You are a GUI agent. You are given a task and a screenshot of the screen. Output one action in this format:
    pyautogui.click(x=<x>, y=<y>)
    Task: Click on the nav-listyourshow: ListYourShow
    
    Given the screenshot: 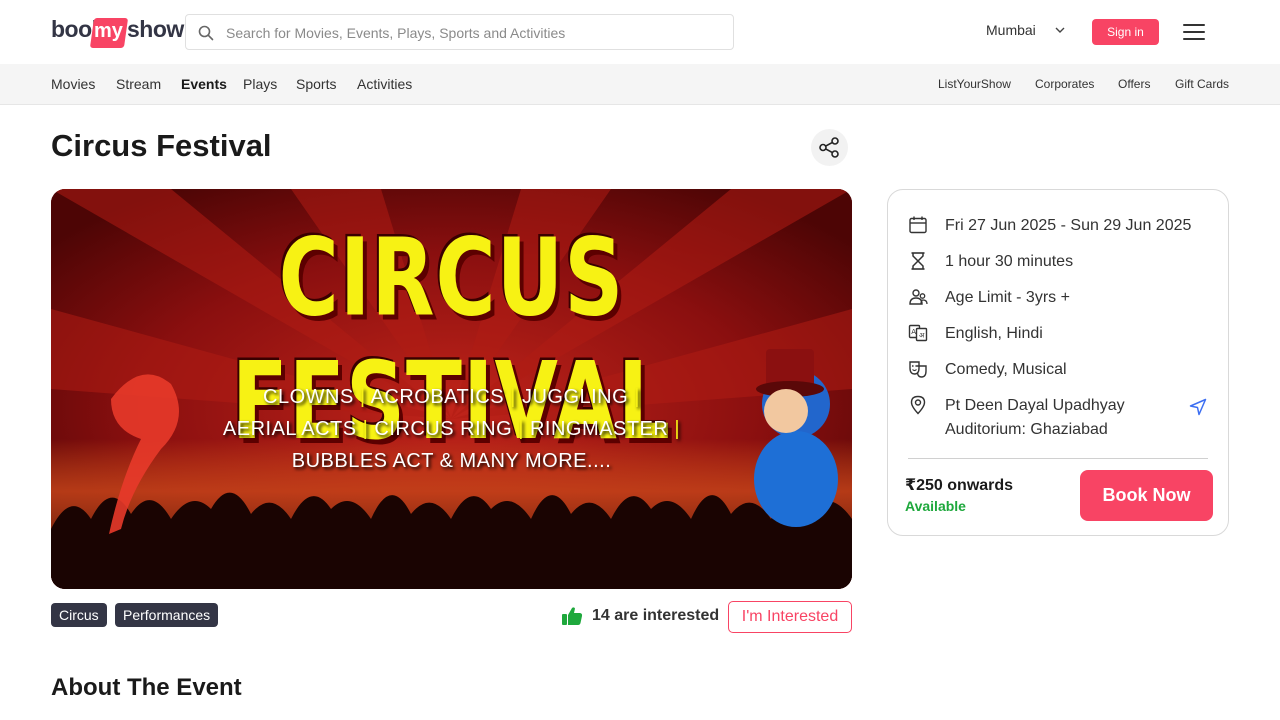 What is the action you would take?
    pyautogui.click(x=974, y=84)
    